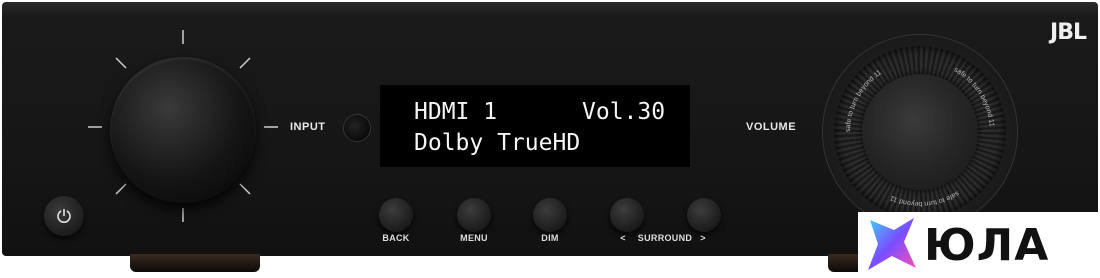  What do you see at coordinates (924, 198) in the screenshot?
I see `svg-text: safe to turn beyond 11` at bounding box center [924, 198].